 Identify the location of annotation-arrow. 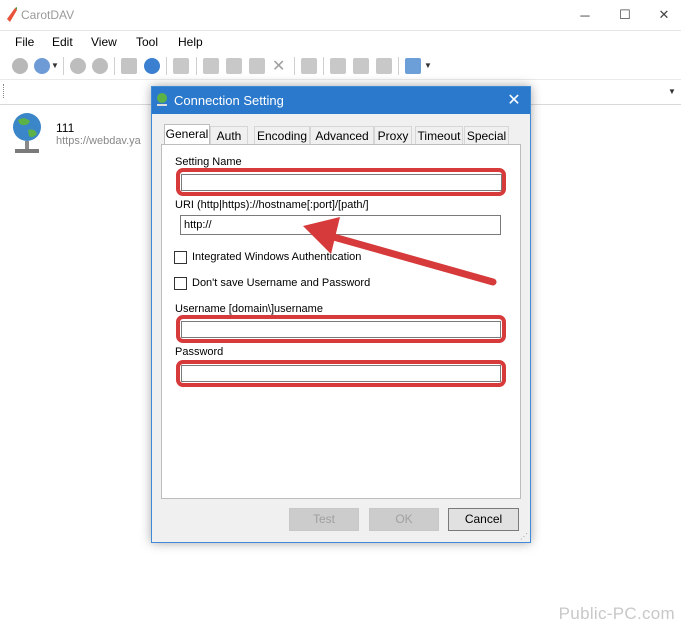
(400, 251).